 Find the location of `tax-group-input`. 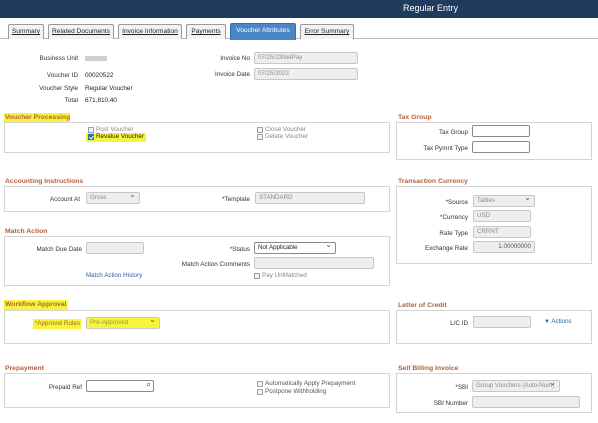

tax-group-input is located at coordinates (501, 131).